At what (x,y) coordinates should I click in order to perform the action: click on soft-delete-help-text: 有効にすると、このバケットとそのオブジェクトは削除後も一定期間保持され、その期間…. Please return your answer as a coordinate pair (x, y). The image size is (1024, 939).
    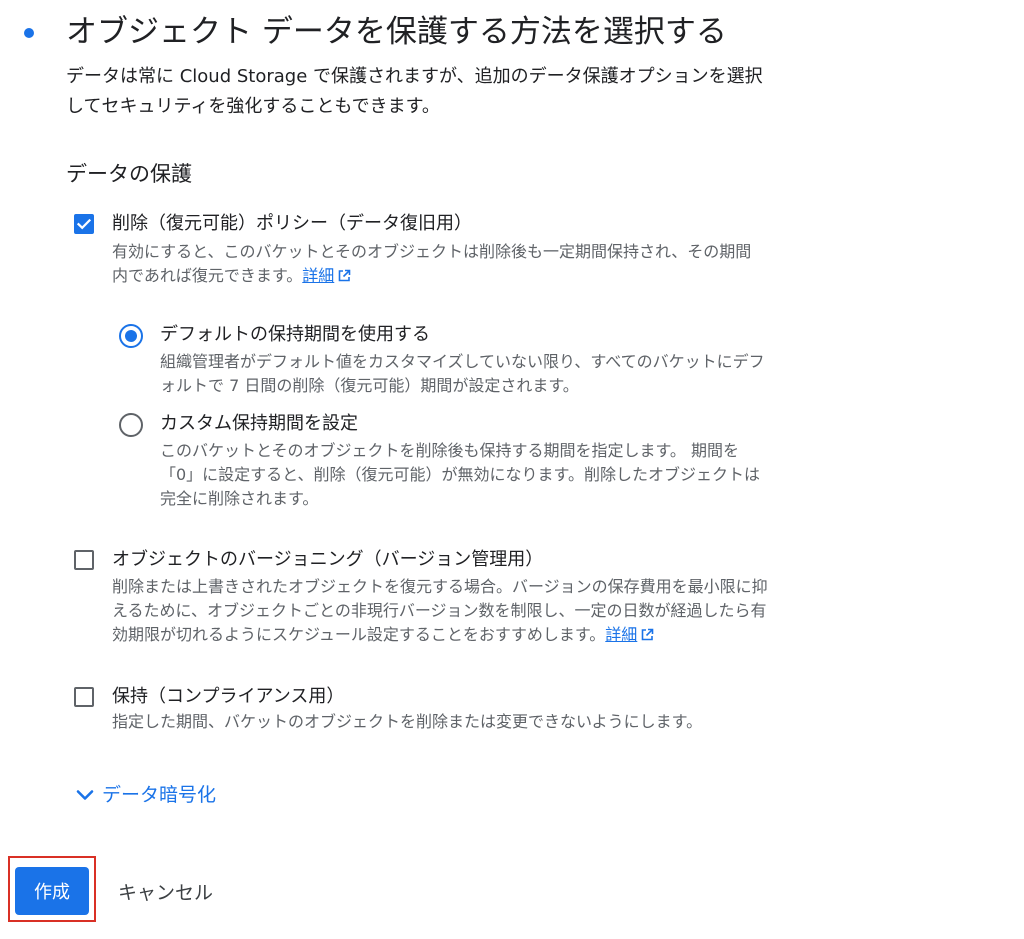
    Looking at the image, I should click on (432, 263).